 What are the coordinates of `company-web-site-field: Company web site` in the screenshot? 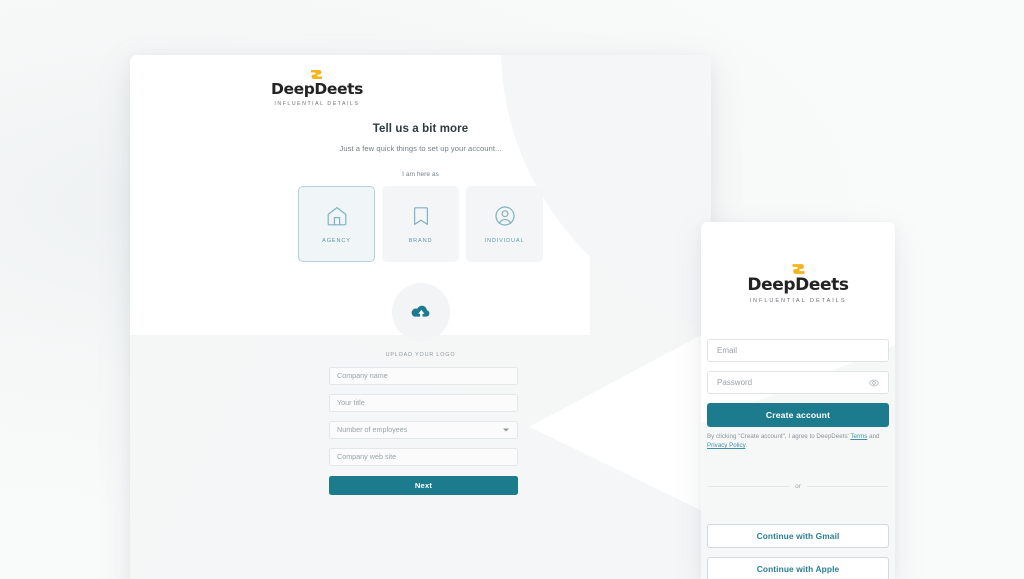 It's located at (423, 457).